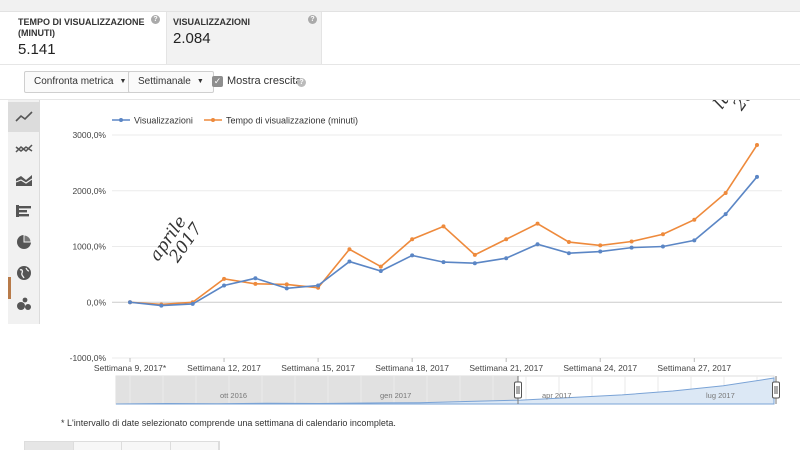 The image size is (800, 450). I want to click on navigator-label-oct: ott 2016, so click(233, 395).